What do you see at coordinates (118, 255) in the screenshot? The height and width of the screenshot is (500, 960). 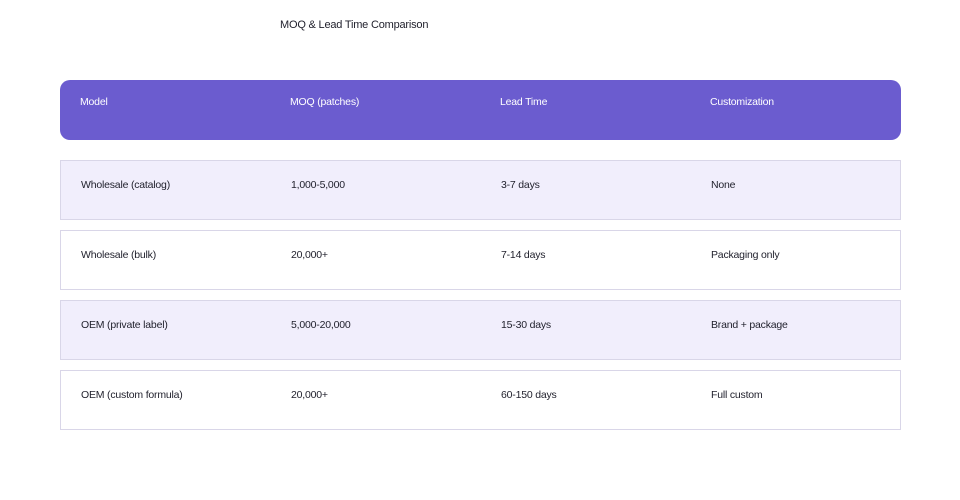 I see `cell-model: Wholesale (bulk)` at bounding box center [118, 255].